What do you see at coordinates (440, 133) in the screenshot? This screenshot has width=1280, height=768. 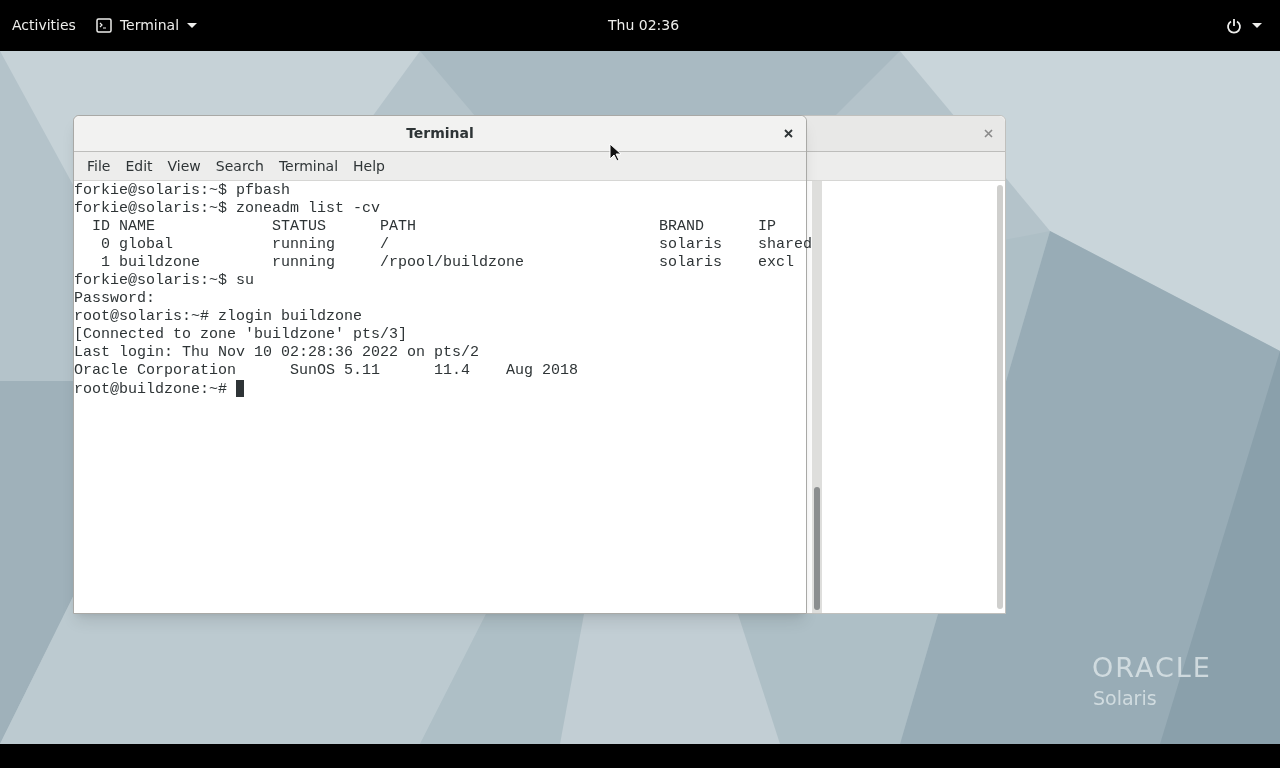 I see `window-title: Terminal` at bounding box center [440, 133].